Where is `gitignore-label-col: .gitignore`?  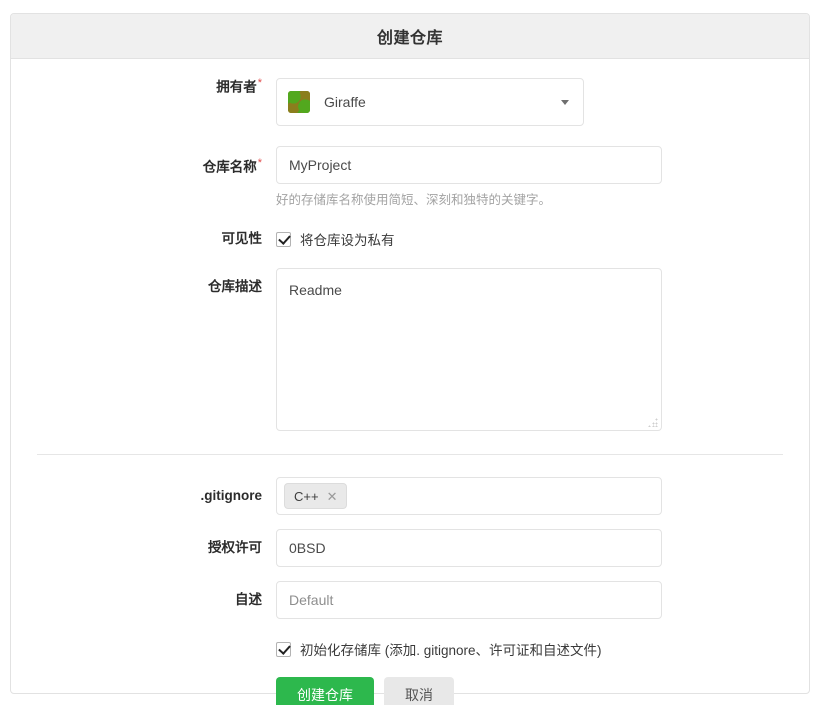 gitignore-label-col: .gitignore is located at coordinates (143, 490).